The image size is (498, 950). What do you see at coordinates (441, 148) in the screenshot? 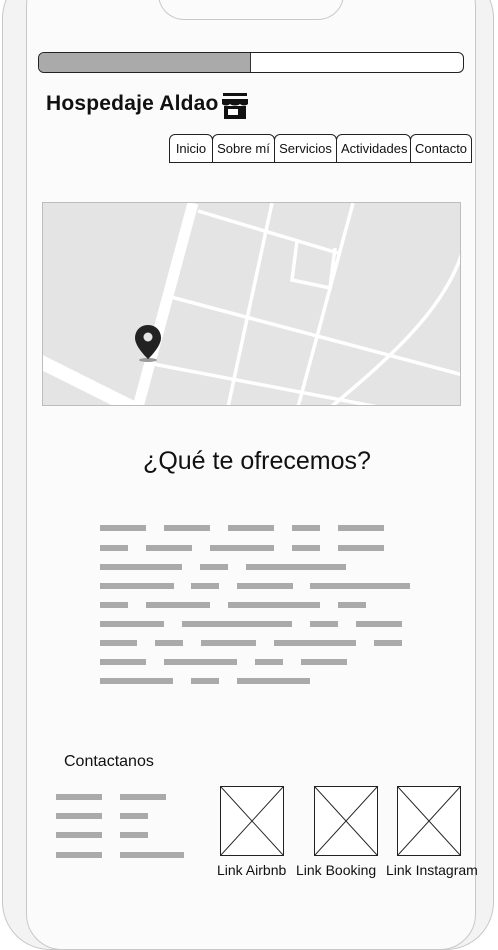
I see `tab-contacto: Contacto` at bounding box center [441, 148].